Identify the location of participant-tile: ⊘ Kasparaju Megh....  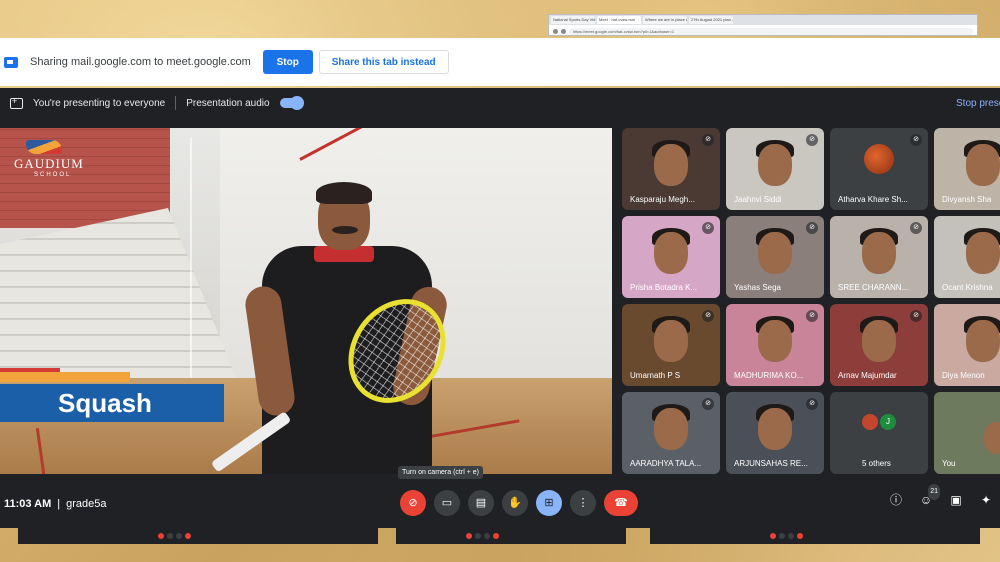
(671, 169).